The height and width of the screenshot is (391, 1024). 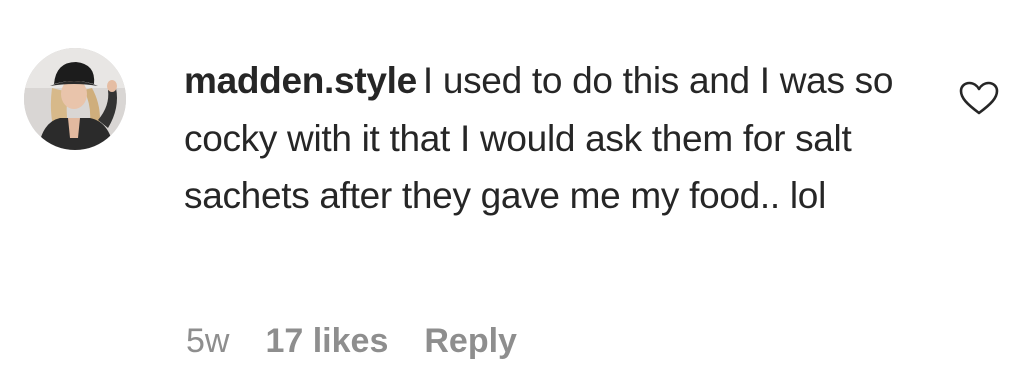 I want to click on avatar, so click(x=75, y=99).